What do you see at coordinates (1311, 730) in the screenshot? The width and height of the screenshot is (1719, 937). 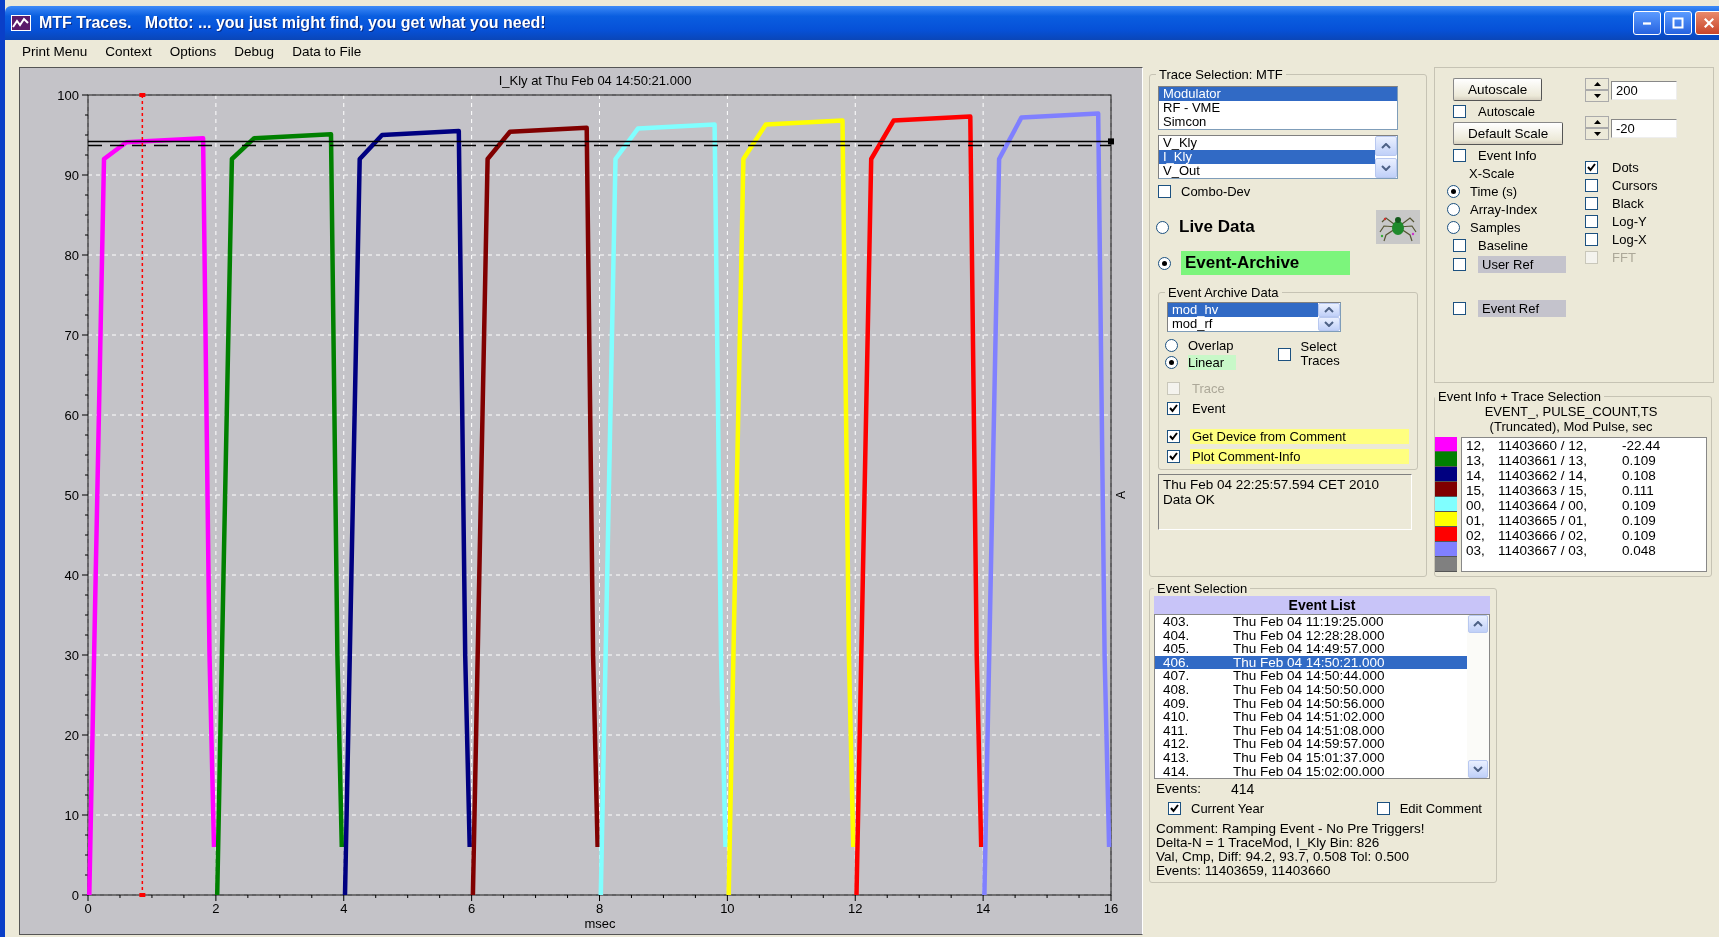 I see `list-item: 411. Thu Feb 04 14:51:08.000` at bounding box center [1311, 730].